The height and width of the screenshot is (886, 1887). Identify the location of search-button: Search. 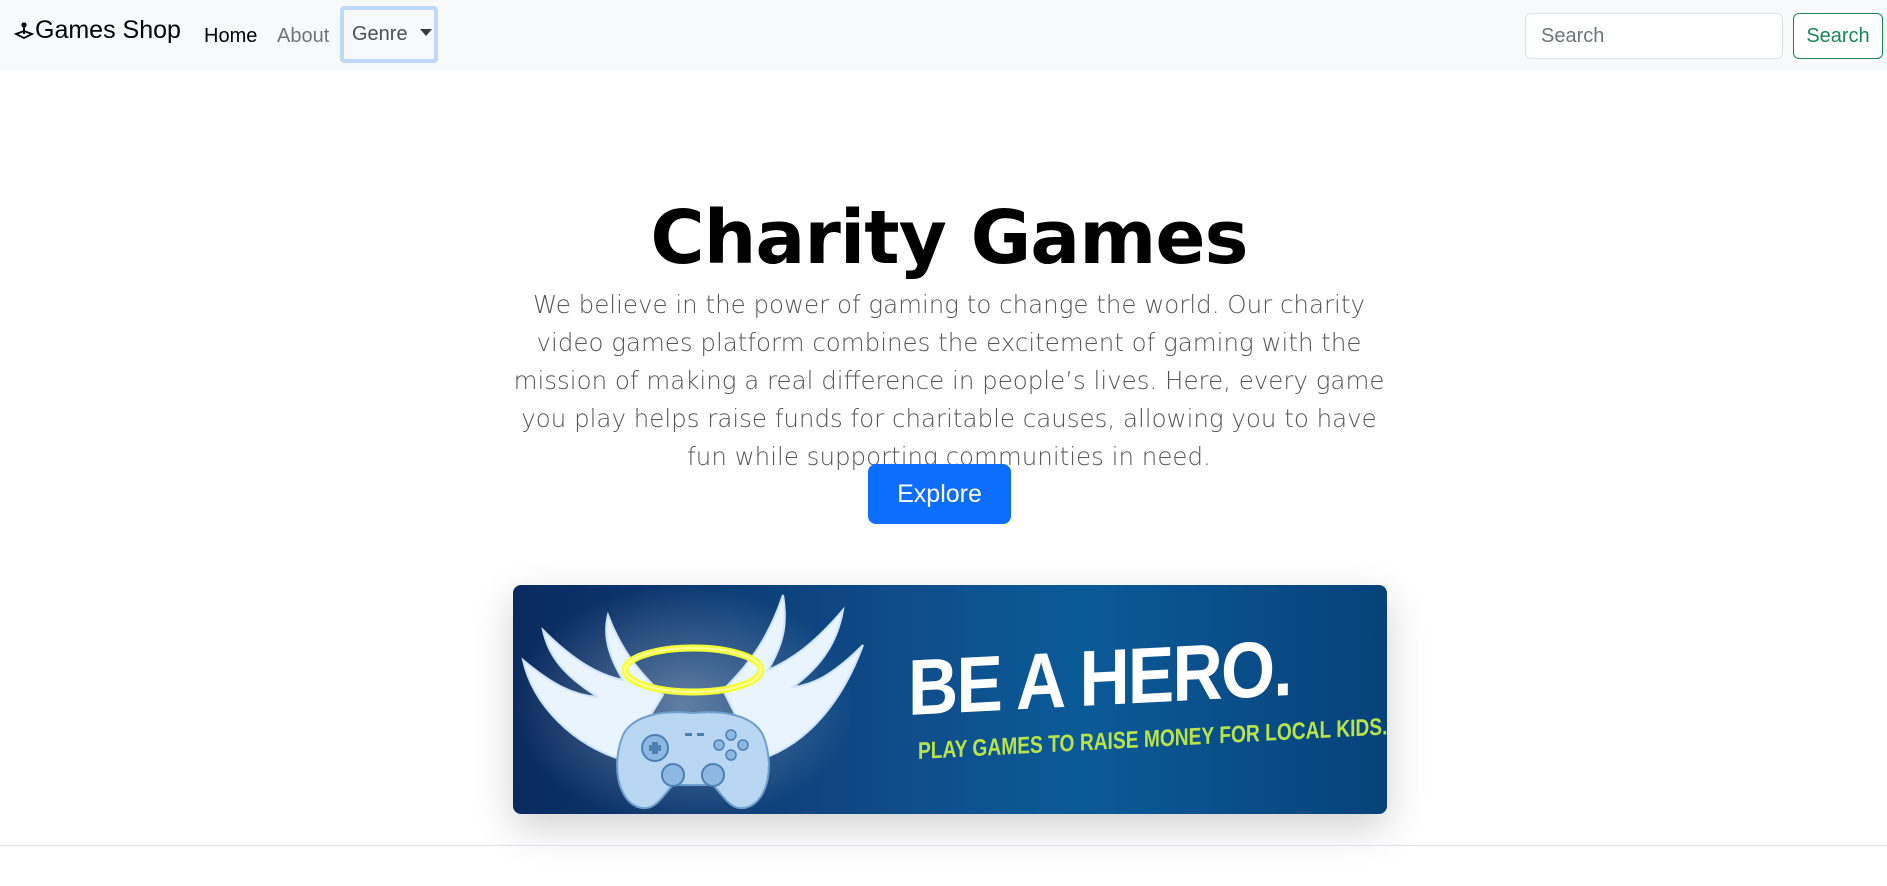
(1838, 36).